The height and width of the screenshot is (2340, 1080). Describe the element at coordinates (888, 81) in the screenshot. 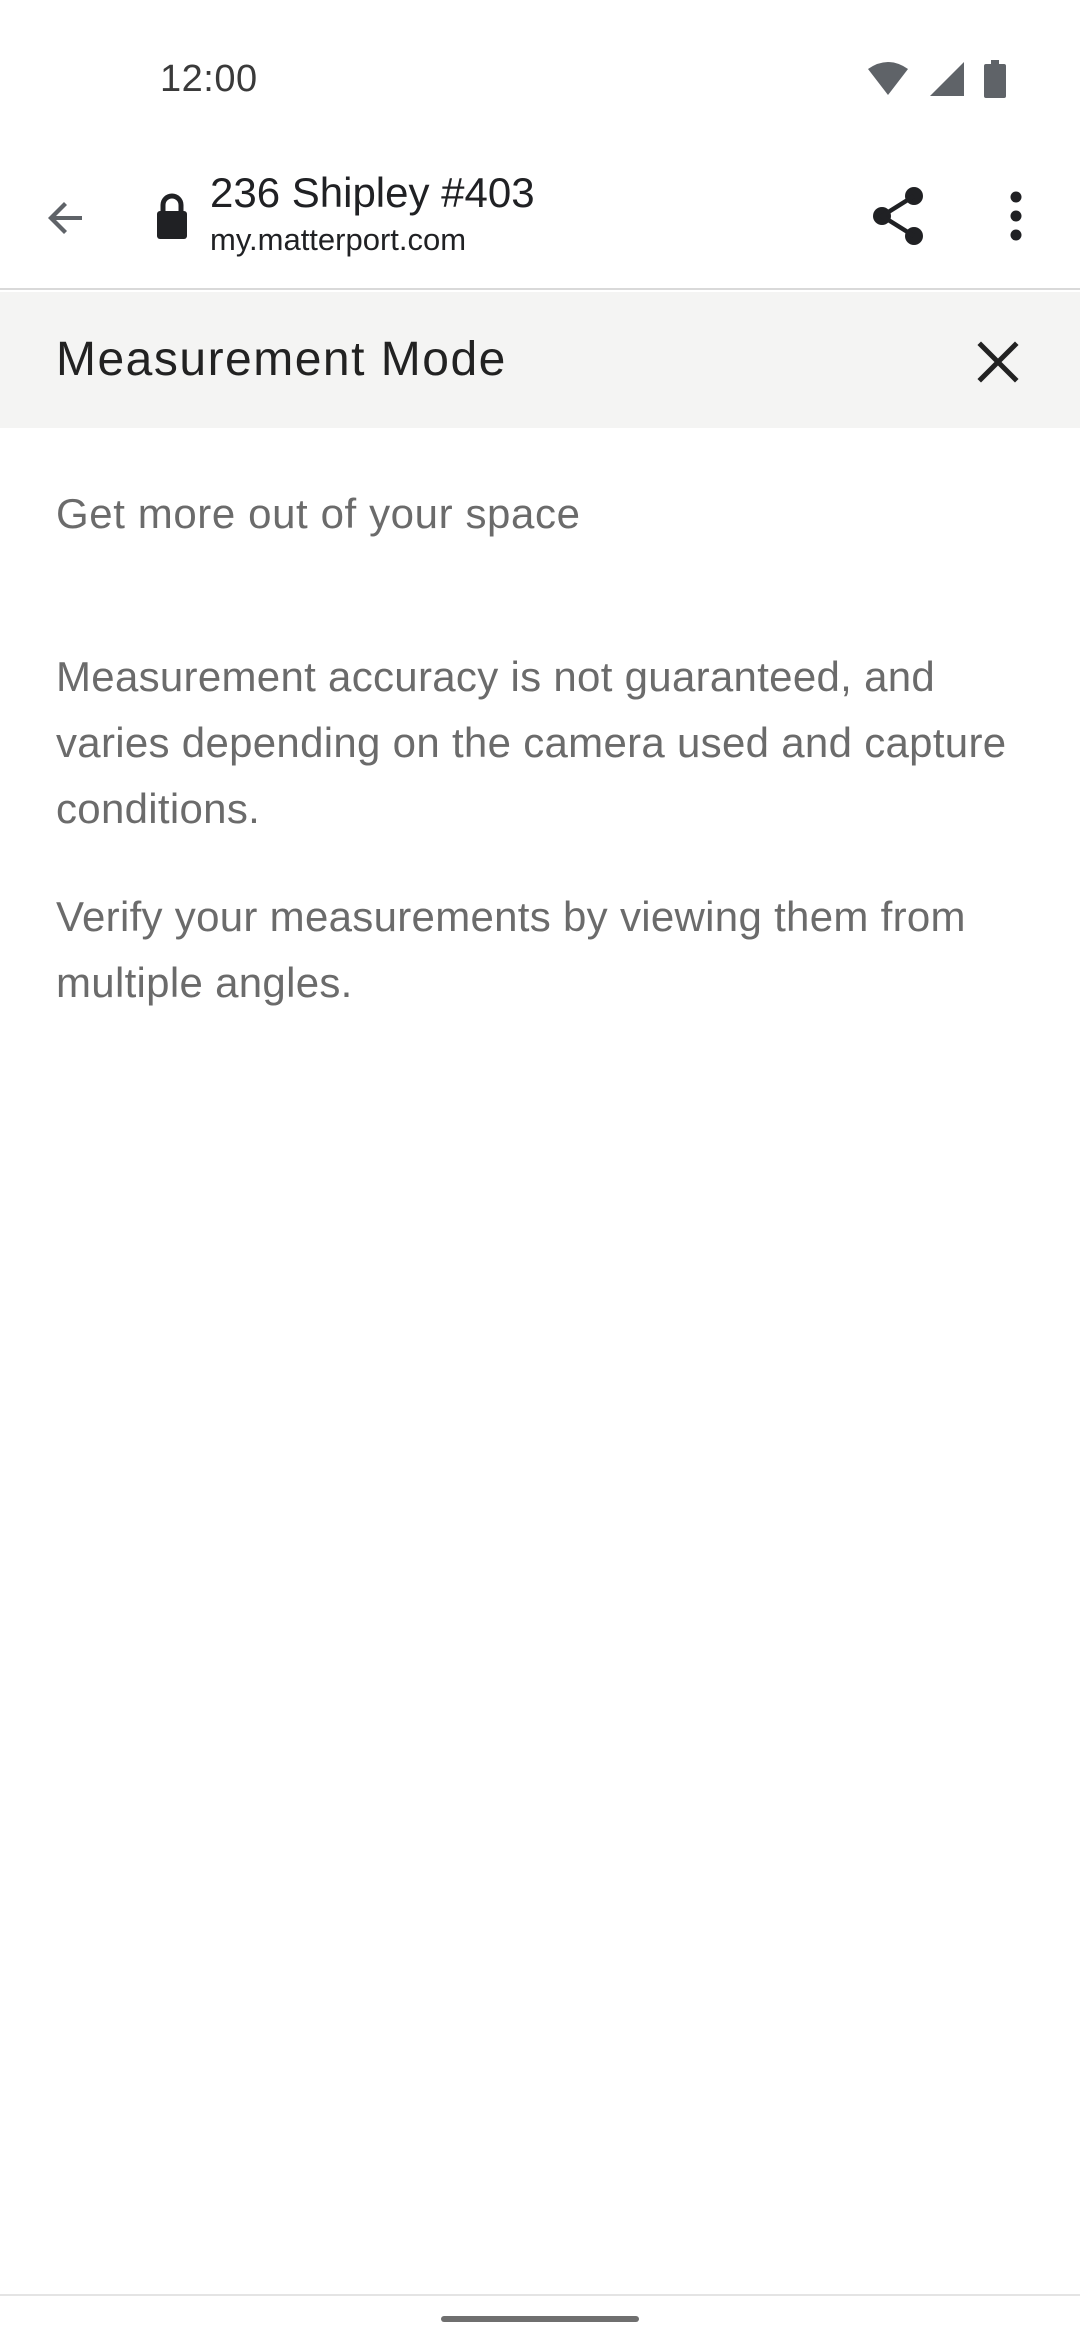

I see `wifi-icon` at that location.